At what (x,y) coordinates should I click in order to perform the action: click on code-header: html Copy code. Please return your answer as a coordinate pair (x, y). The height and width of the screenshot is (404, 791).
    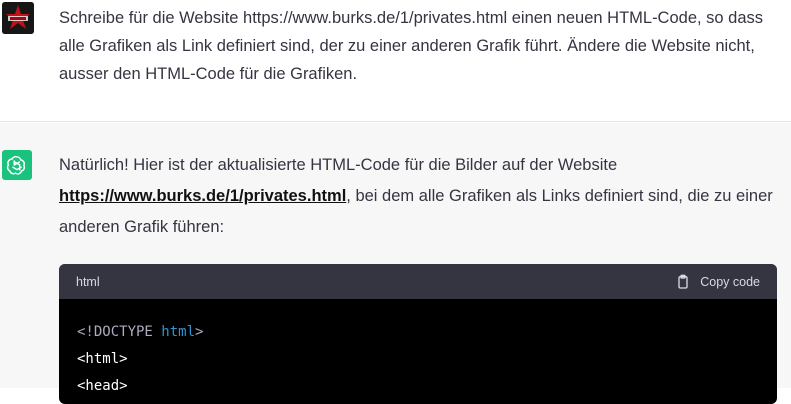
    Looking at the image, I should click on (418, 281).